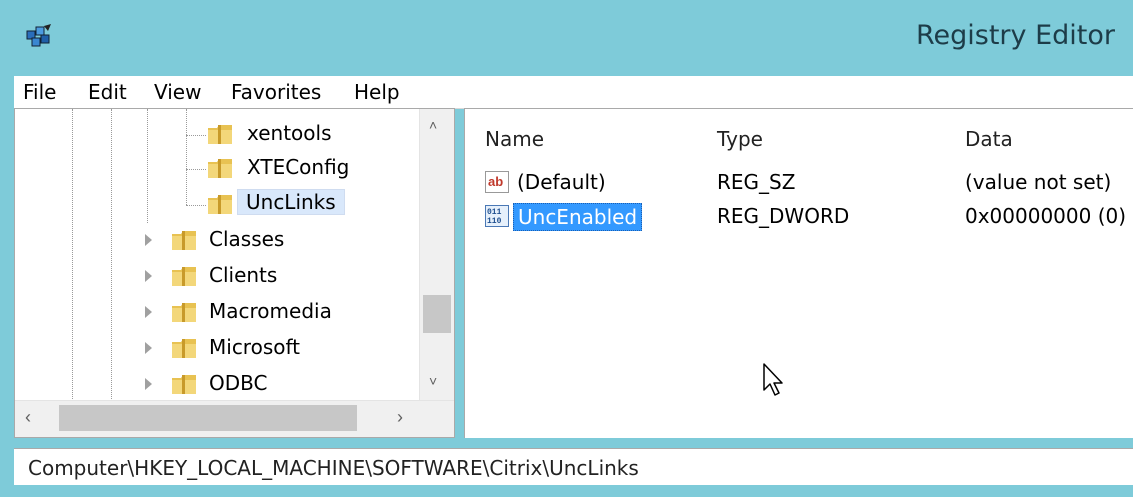 This screenshot has height=497, width=1133. What do you see at coordinates (1046, 216) in the screenshot?
I see `value-data: 0x00000000 (0)` at bounding box center [1046, 216].